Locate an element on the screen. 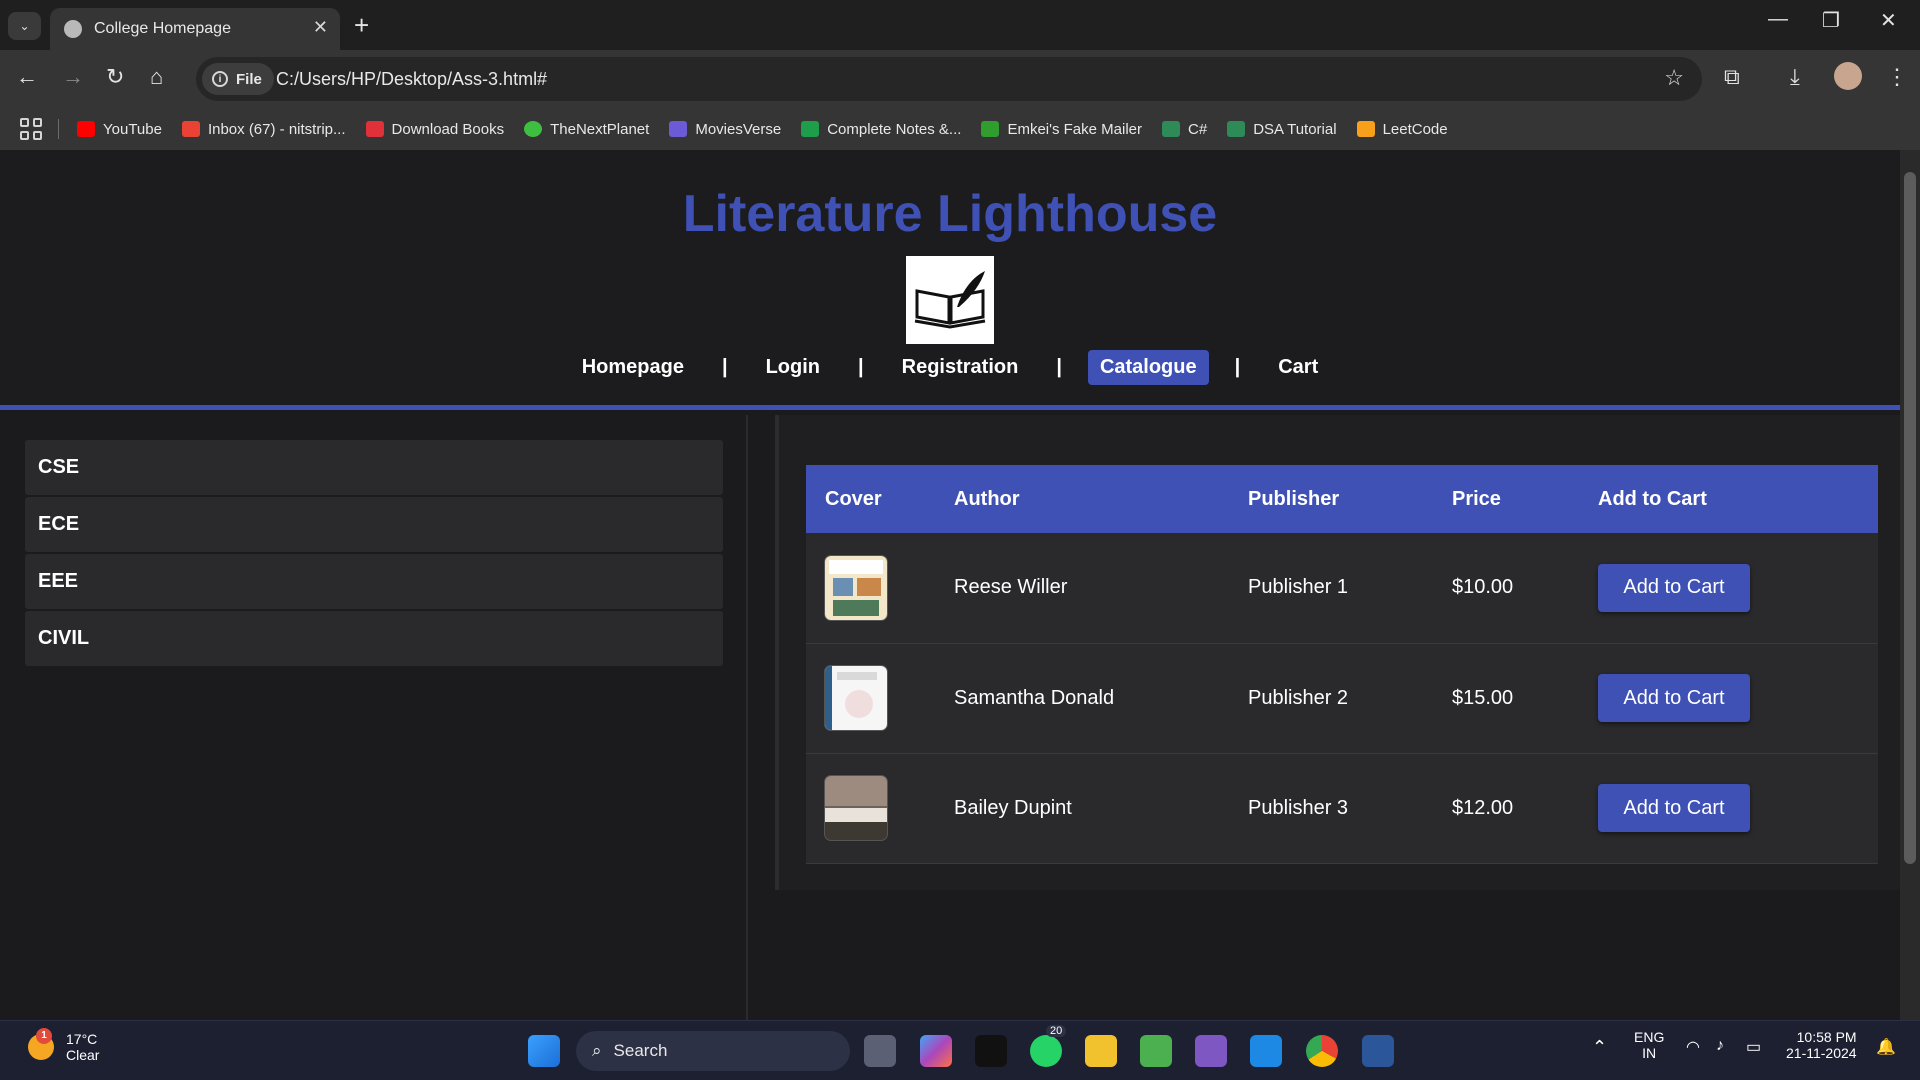 This screenshot has width=1920, height=1080. youtube-icon is located at coordinates (86, 129).